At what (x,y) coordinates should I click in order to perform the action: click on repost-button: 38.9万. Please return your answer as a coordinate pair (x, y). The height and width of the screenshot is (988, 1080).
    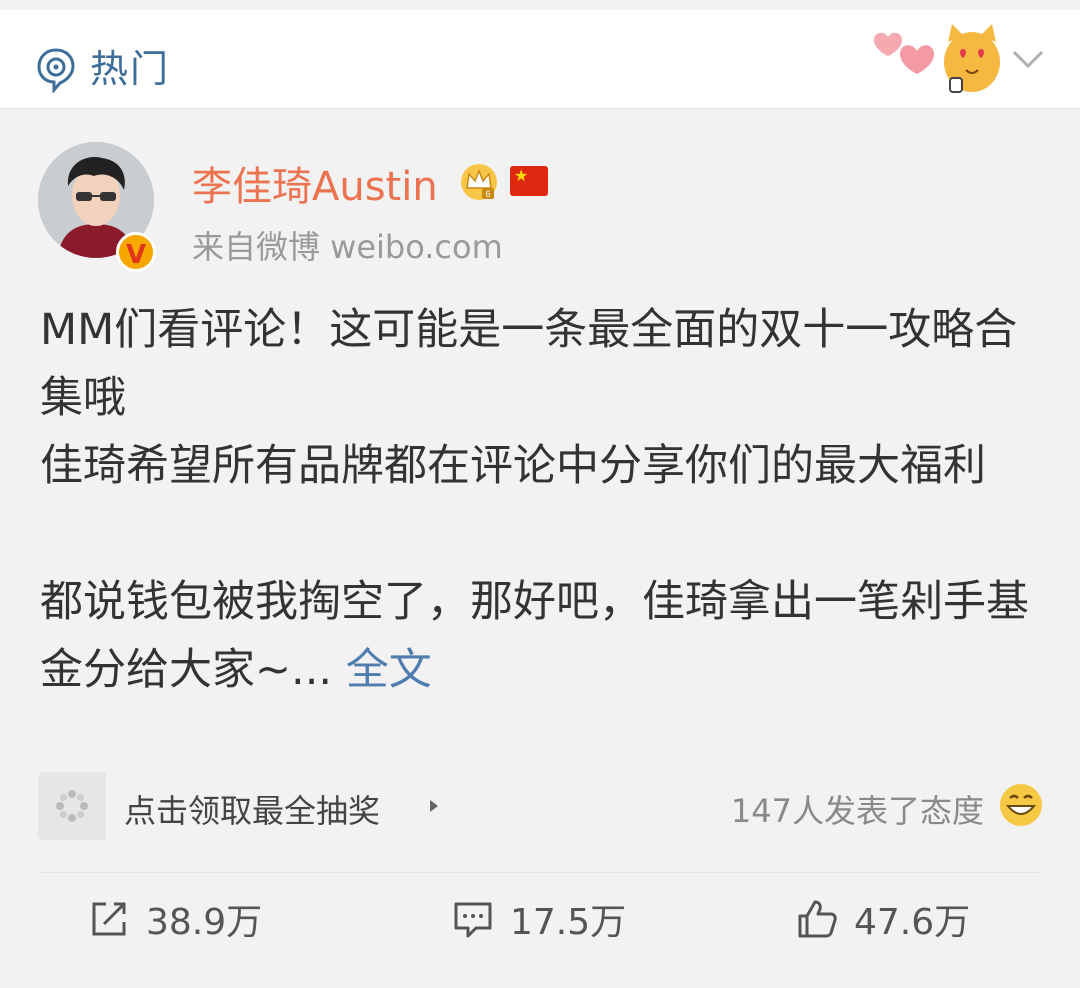
    Looking at the image, I should click on (175, 919).